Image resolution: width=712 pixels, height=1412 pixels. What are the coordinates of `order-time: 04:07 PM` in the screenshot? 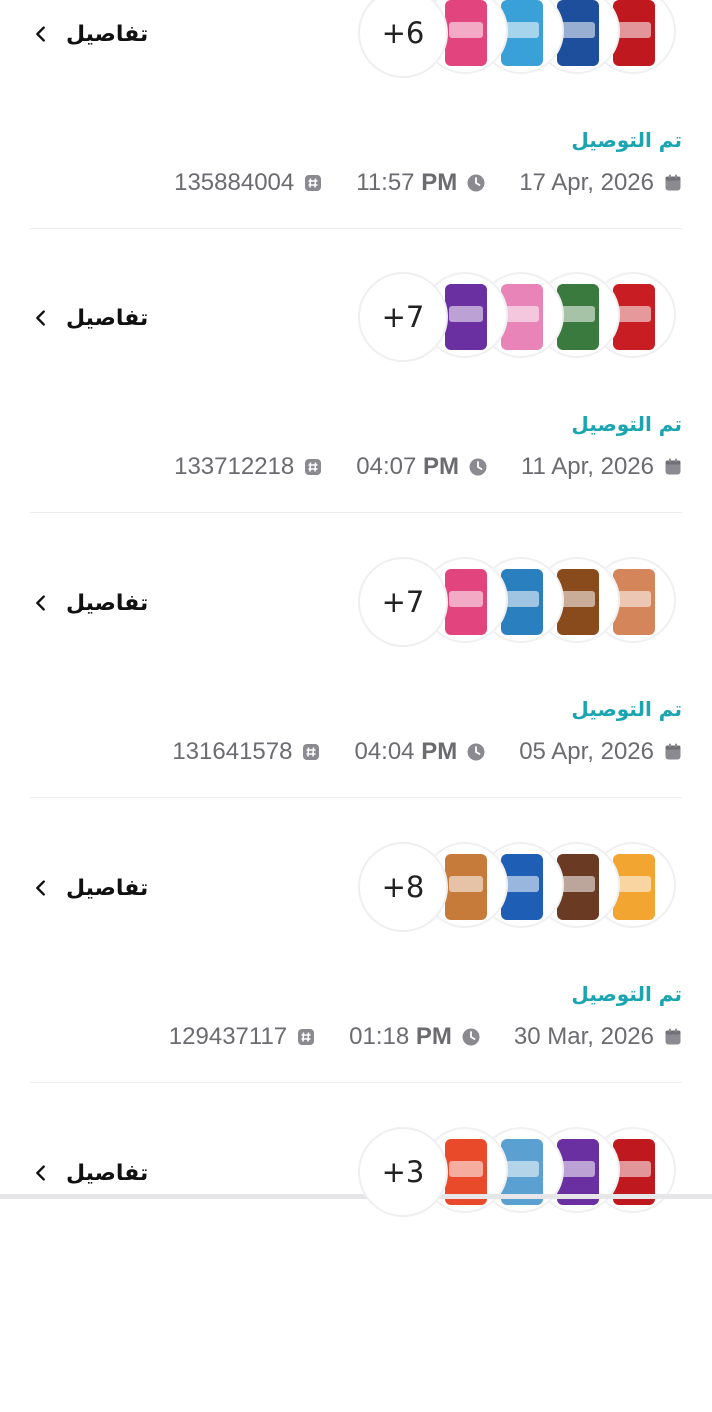 It's located at (421, 467).